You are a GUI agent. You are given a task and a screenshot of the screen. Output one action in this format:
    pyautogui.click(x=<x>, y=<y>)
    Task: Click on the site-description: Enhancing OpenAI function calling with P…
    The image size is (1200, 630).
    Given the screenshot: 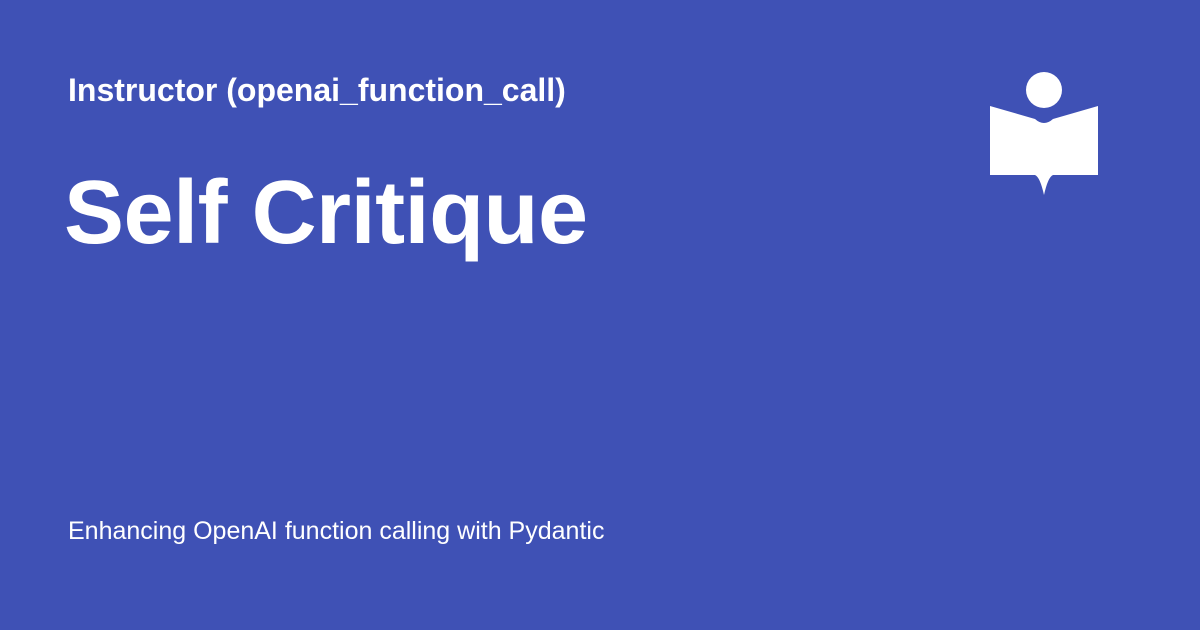 What is the action you would take?
    pyautogui.click(x=336, y=531)
    